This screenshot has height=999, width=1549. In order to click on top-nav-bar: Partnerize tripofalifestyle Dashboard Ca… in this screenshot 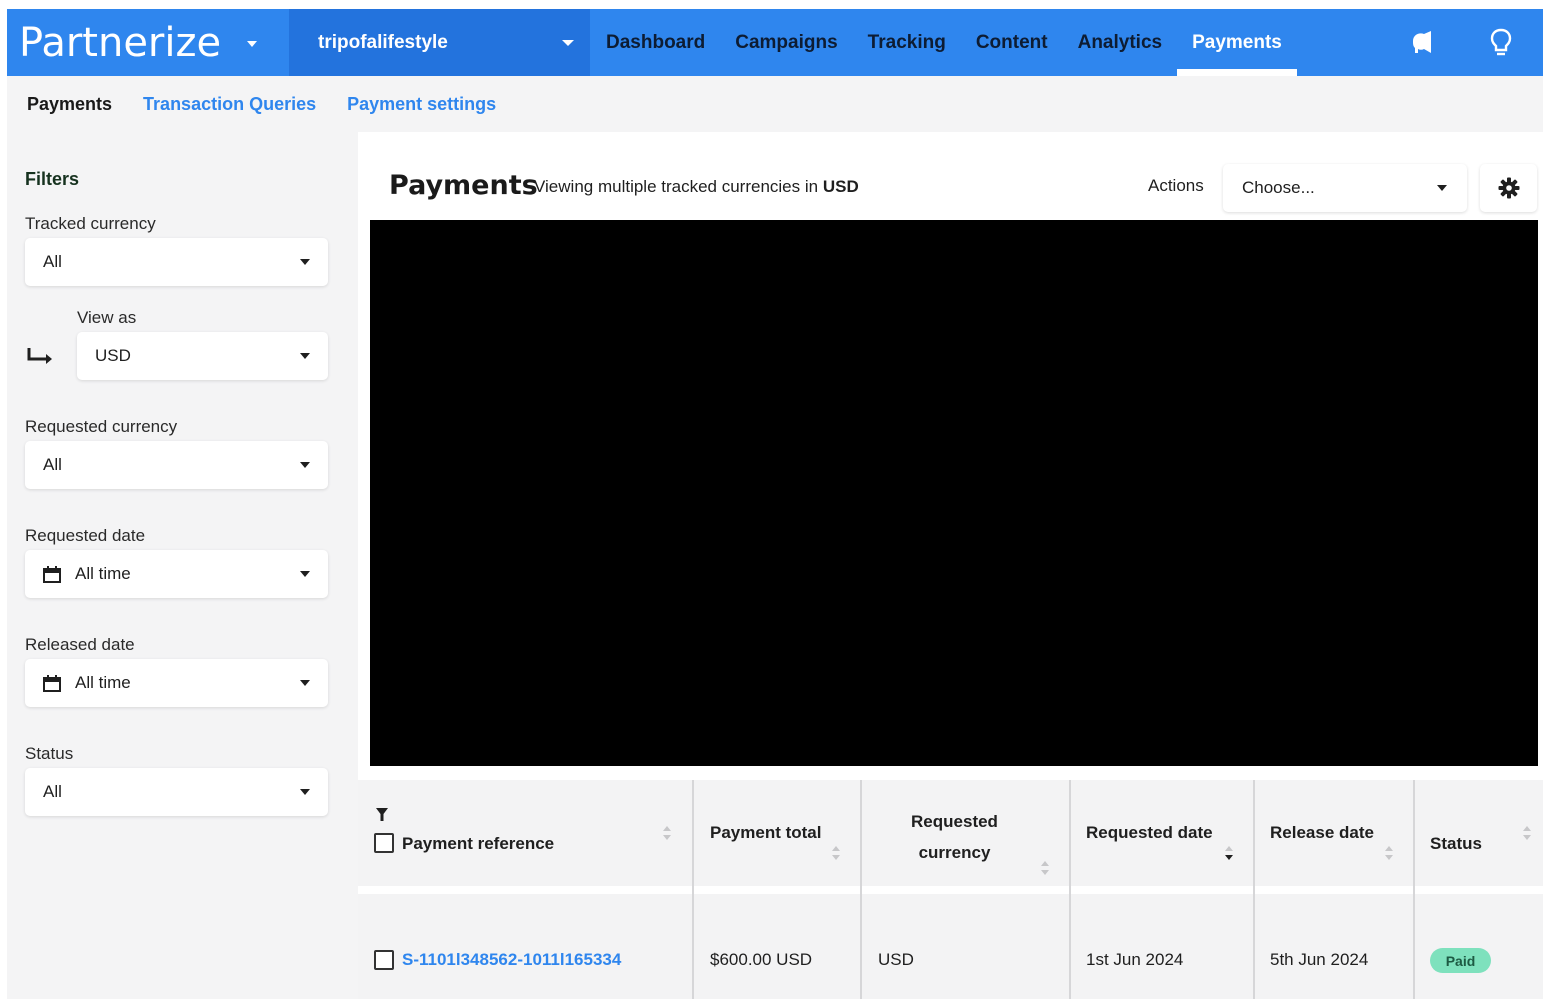, I will do `click(775, 42)`.